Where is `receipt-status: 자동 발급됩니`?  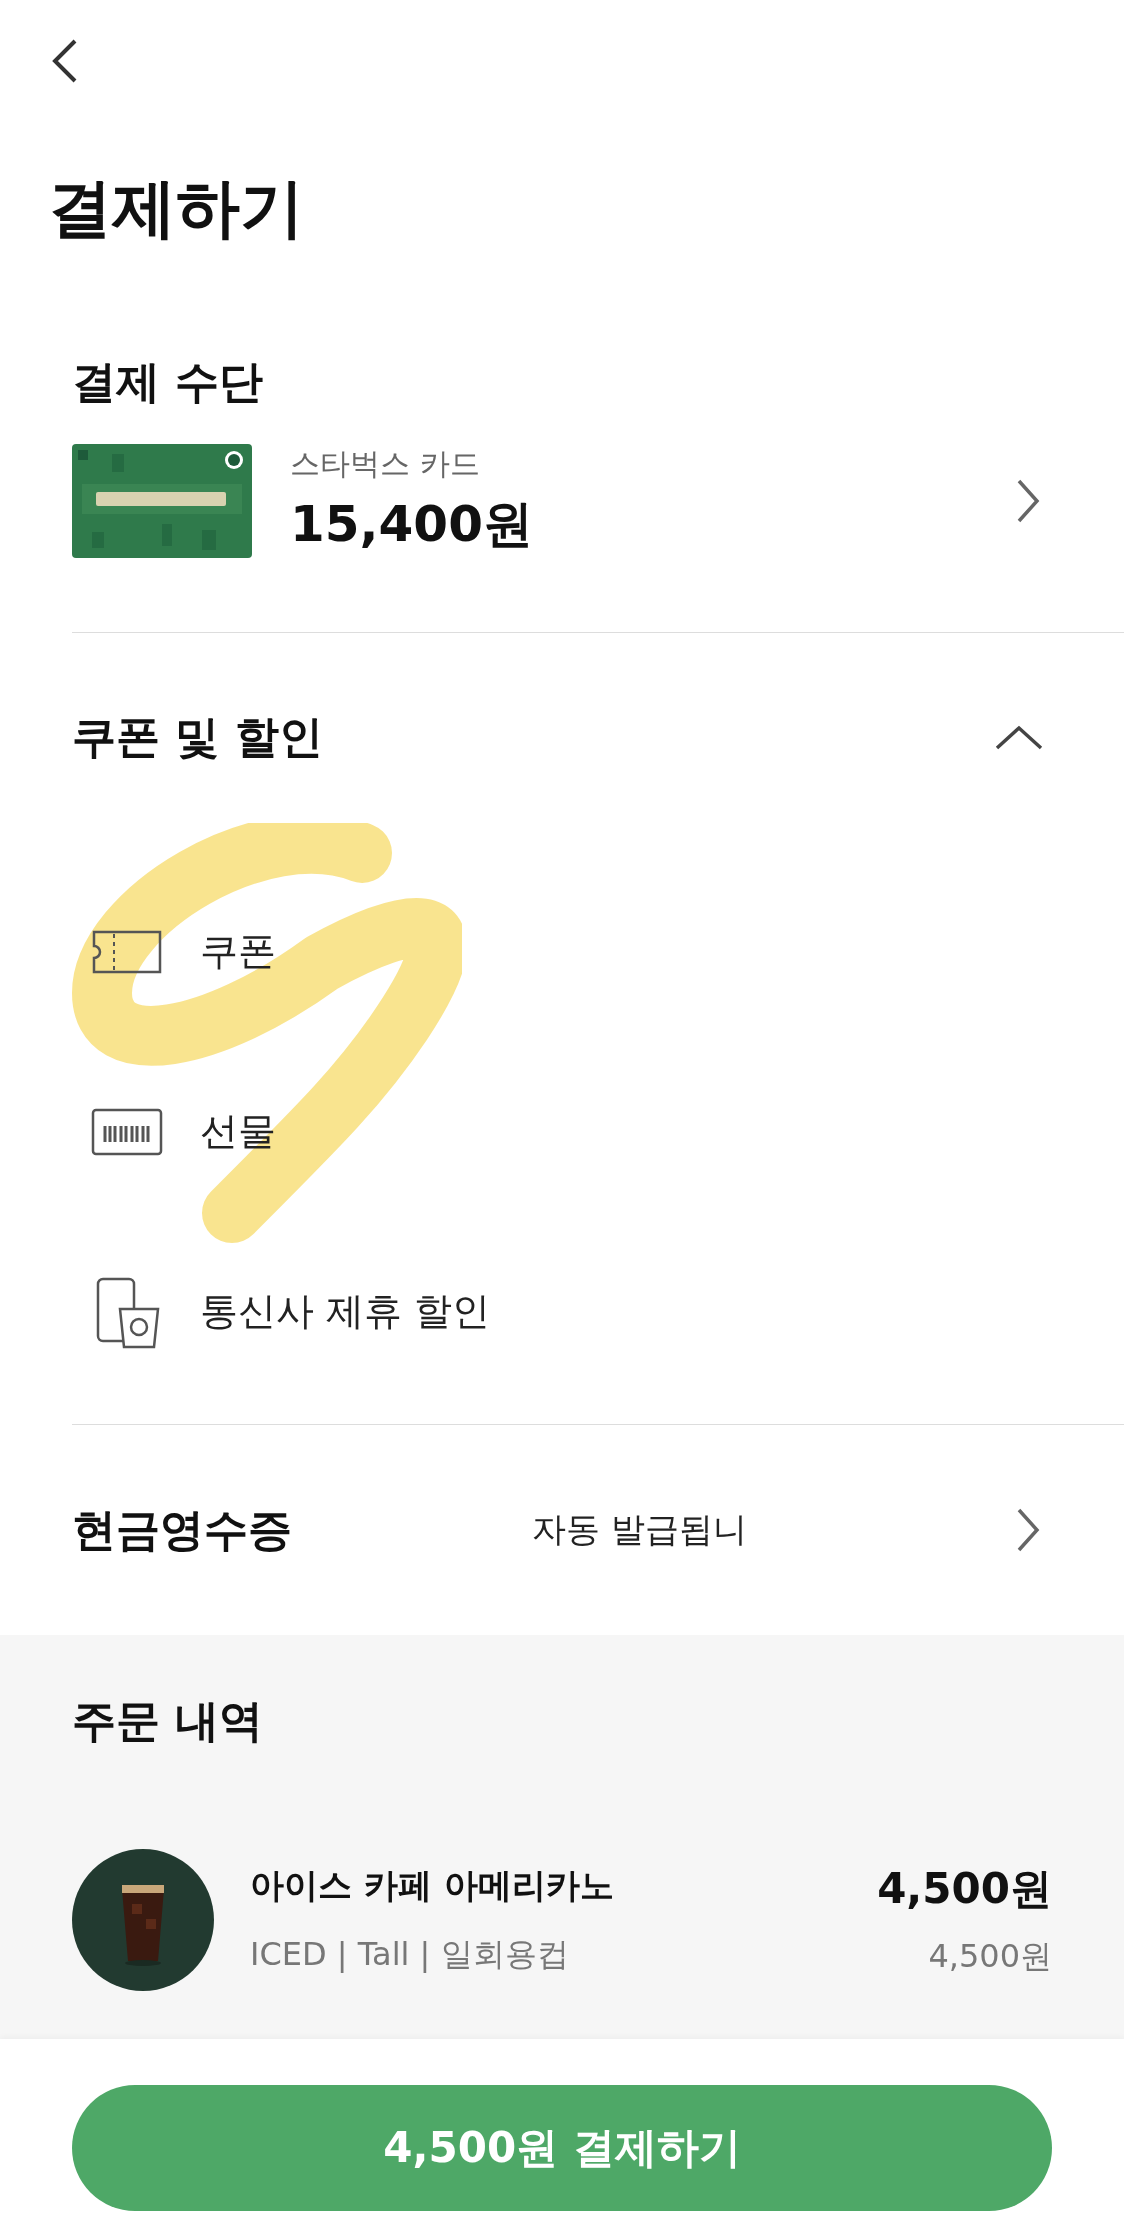
receipt-status: 자동 발급됩니 is located at coordinates (640, 1529).